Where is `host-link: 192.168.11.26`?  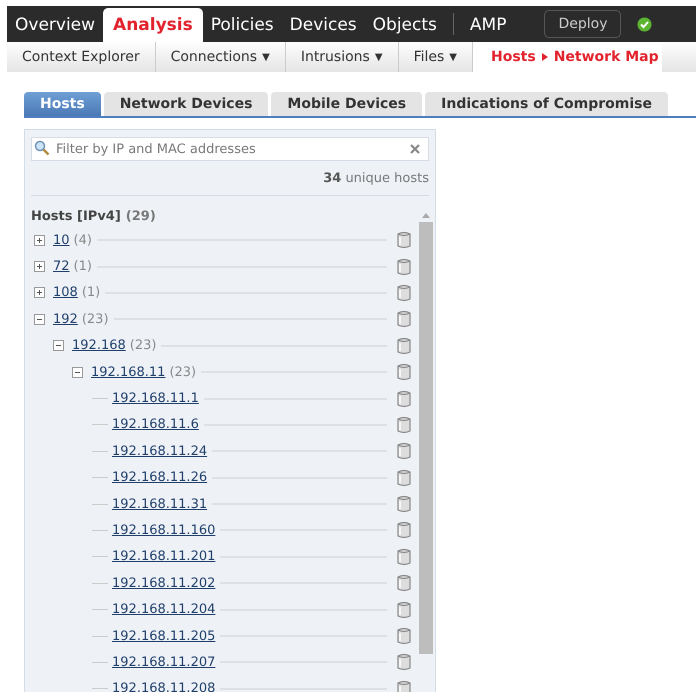
host-link: 192.168.11.26 is located at coordinates (160, 478).